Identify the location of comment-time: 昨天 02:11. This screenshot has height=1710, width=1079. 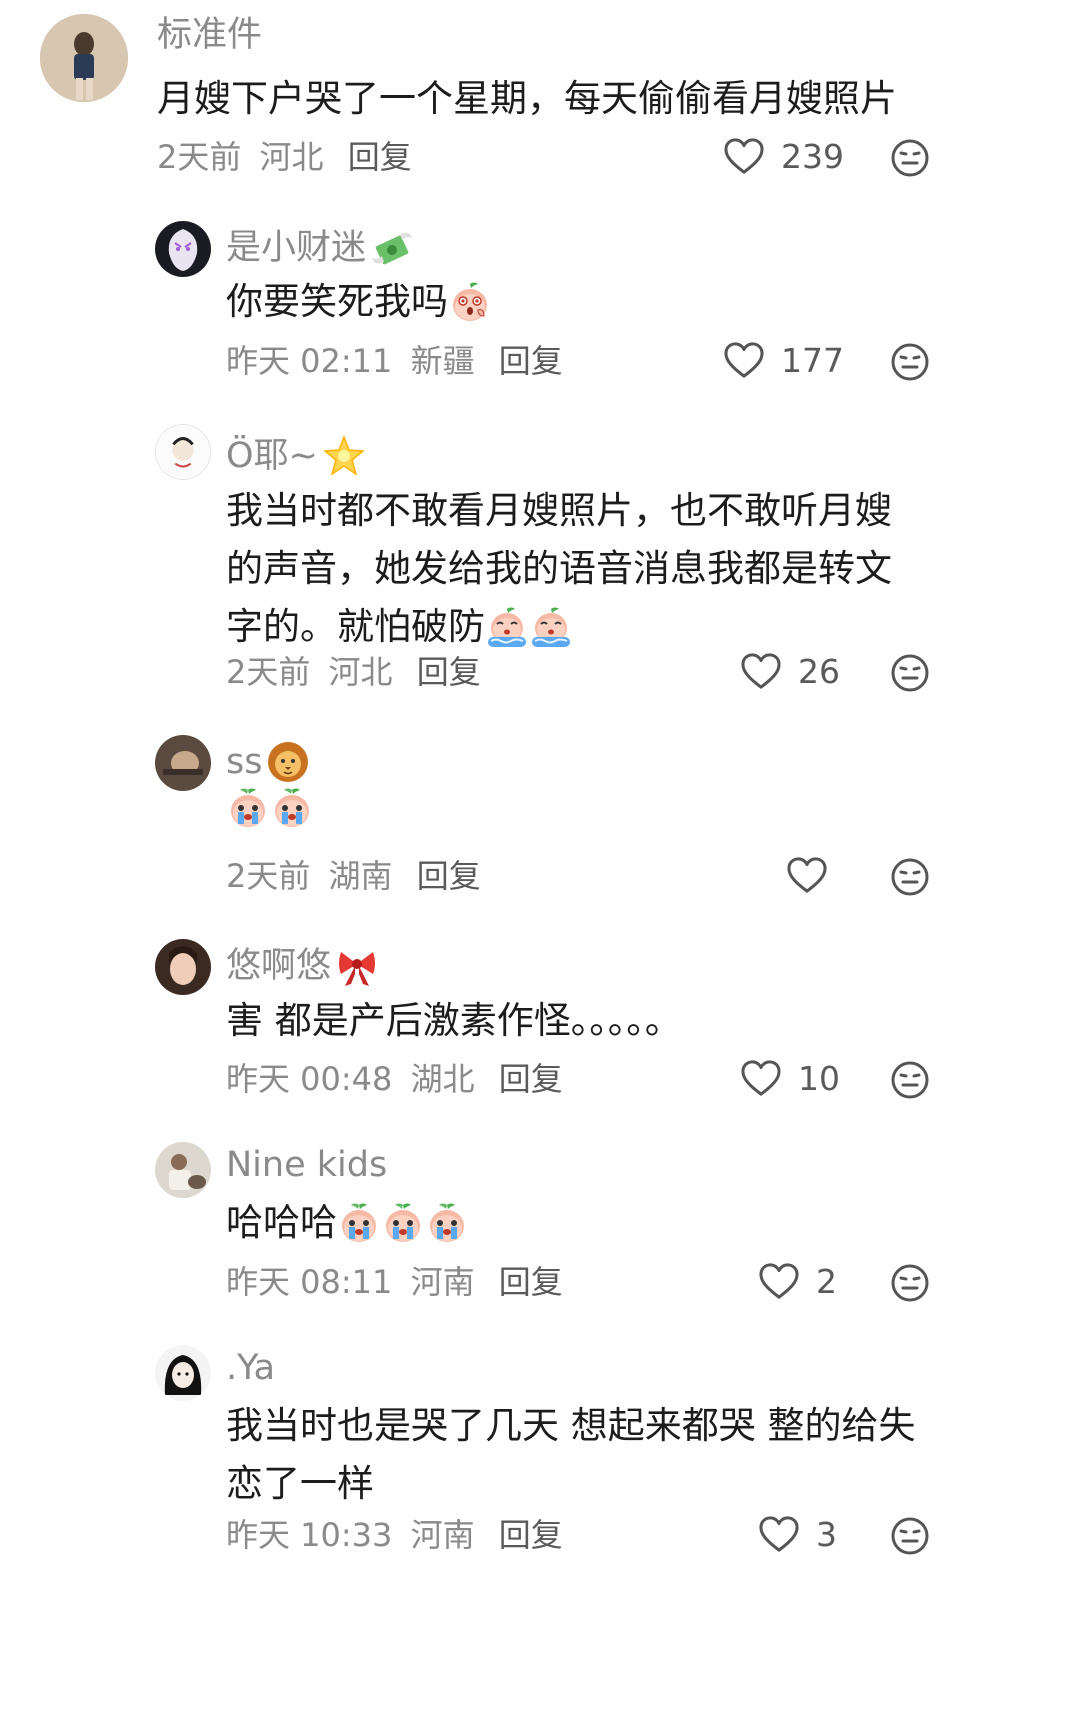
(309, 361).